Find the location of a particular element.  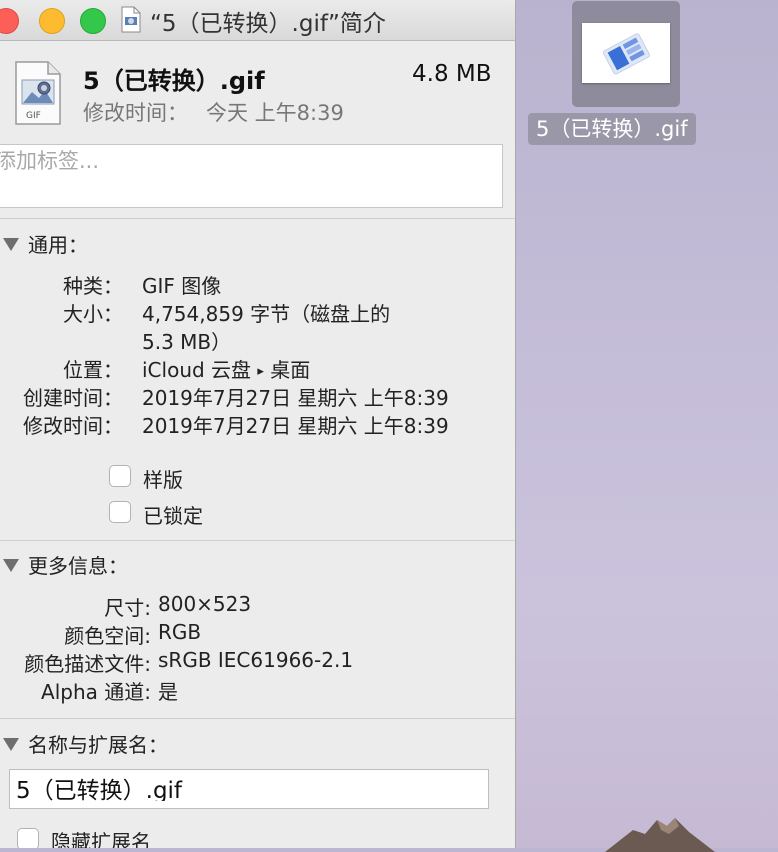

modified-detail-label: 修改时间： is located at coordinates (73, 426).